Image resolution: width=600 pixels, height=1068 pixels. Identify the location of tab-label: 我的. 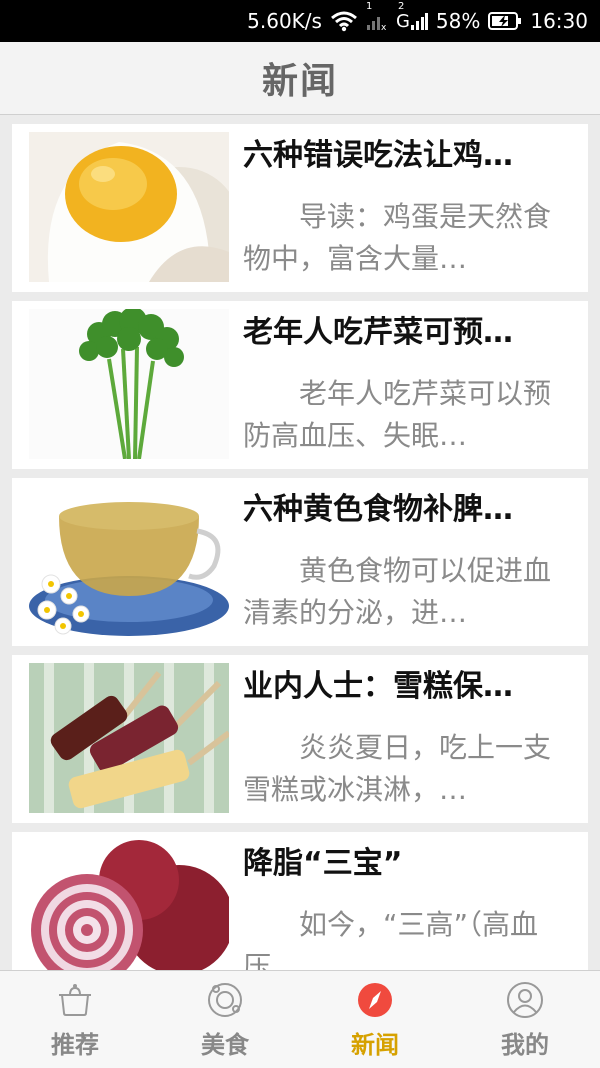
(525, 1045).